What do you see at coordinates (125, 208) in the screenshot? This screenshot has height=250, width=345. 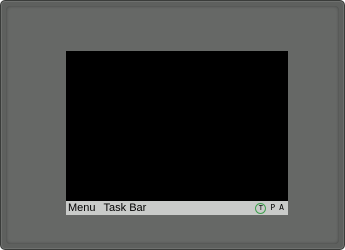 I see `task-bar-label: Task Bar` at bounding box center [125, 208].